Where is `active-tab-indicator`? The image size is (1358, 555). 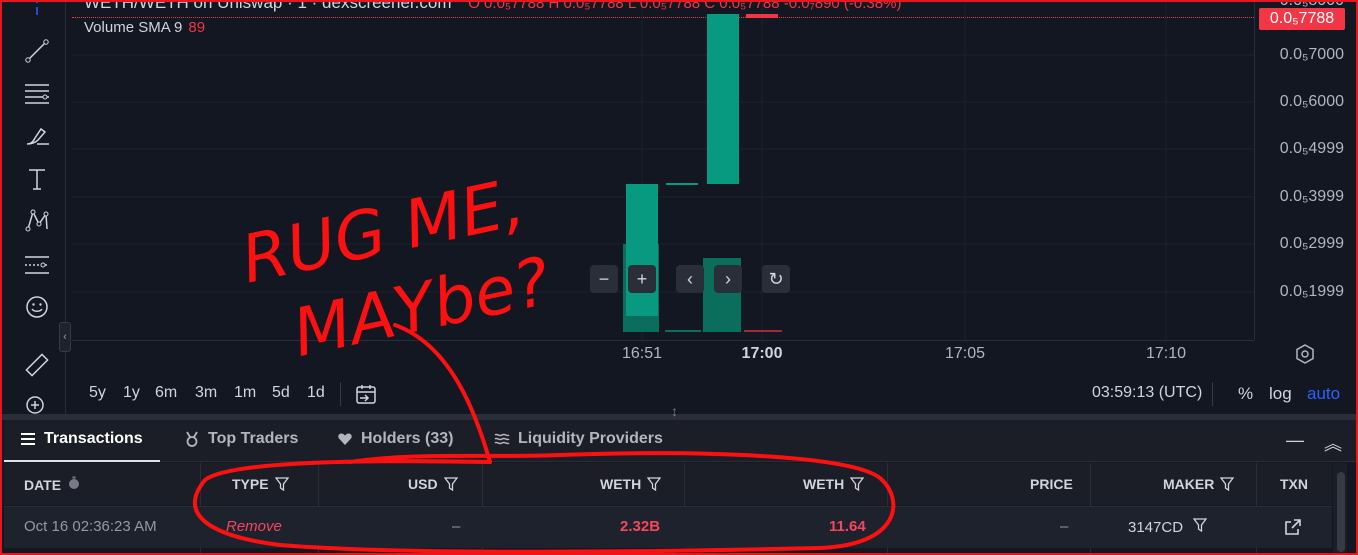 active-tab-indicator is located at coordinates (82, 461).